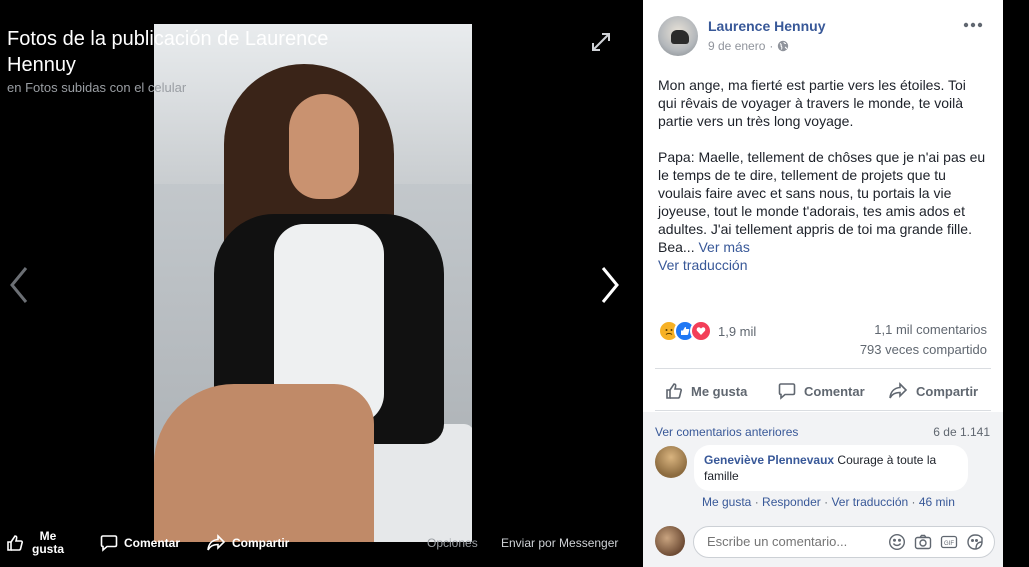 The image size is (1029, 567). Describe the element at coordinates (973, 25) in the screenshot. I see `more-options-icon` at that location.